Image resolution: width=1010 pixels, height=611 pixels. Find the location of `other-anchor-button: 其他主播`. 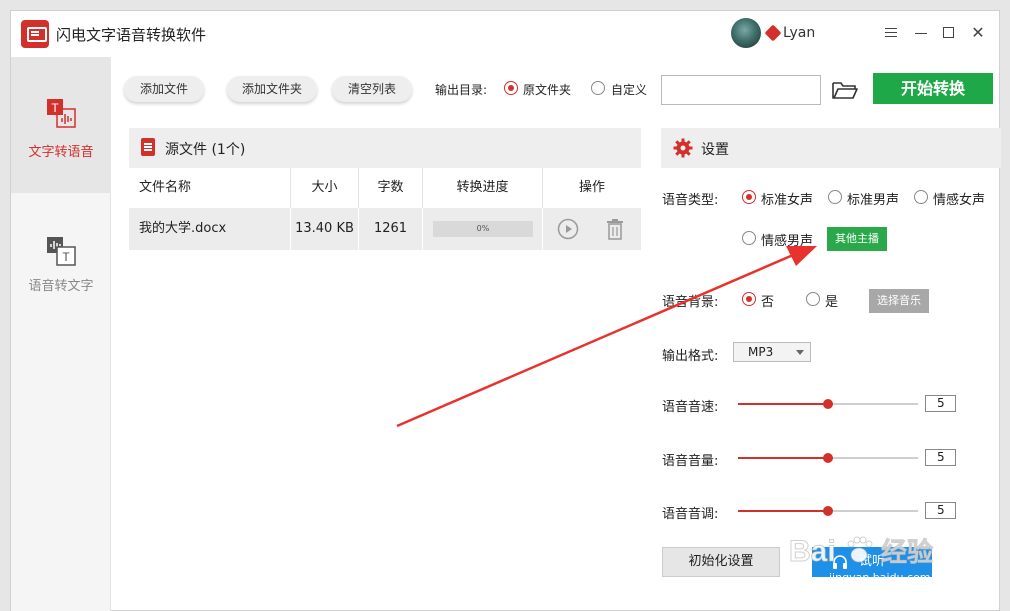

other-anchor-button: 其他主播 is located at coordinates (857, 239).